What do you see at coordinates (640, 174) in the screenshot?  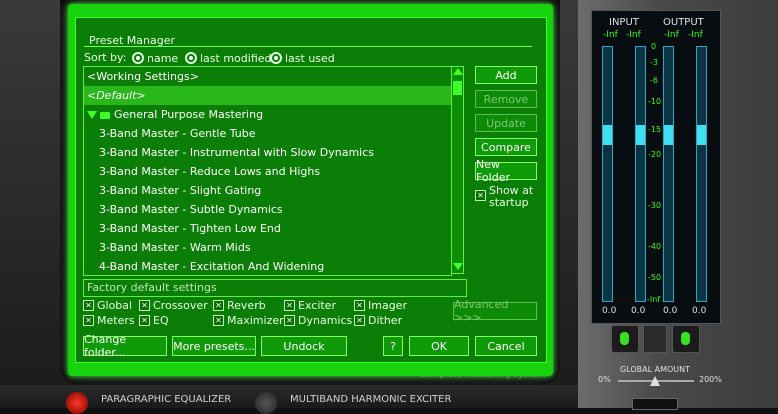 I see `input-right-meter` at bounding box center [640, 174].